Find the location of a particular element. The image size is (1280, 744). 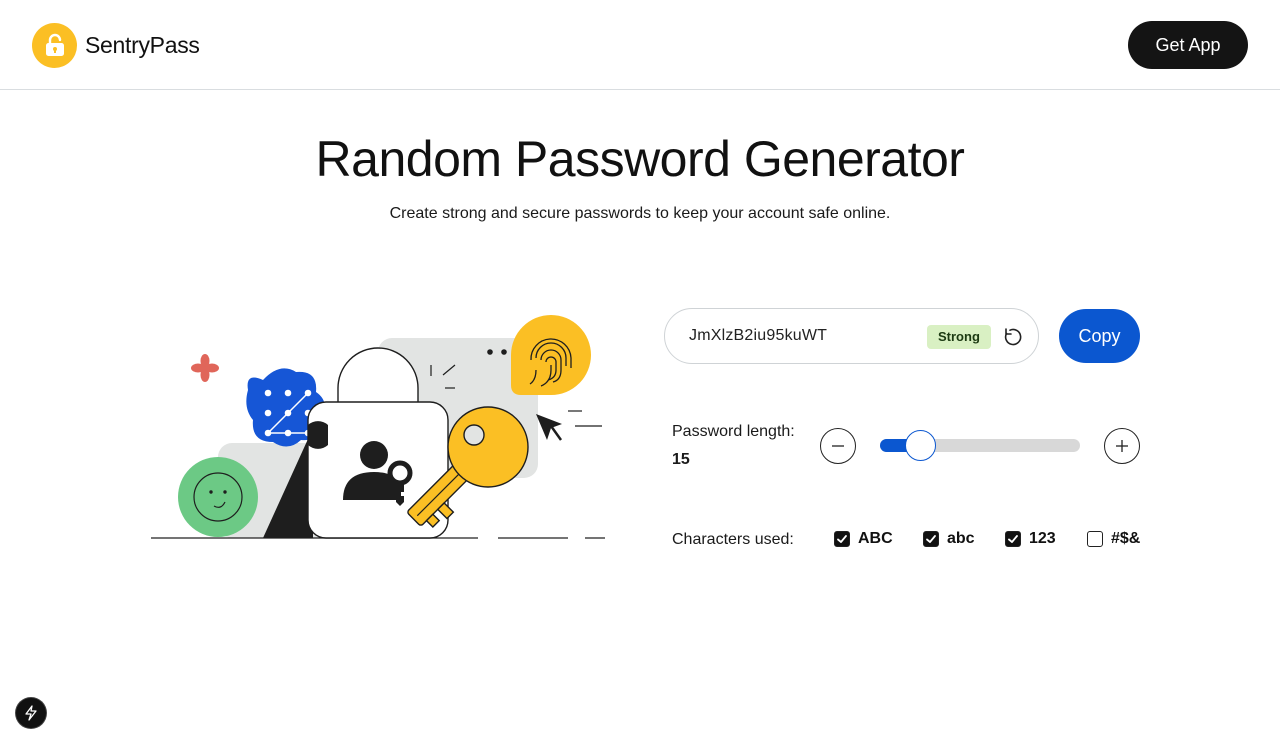

increase-length-button is located at coordinates (1122, 446).